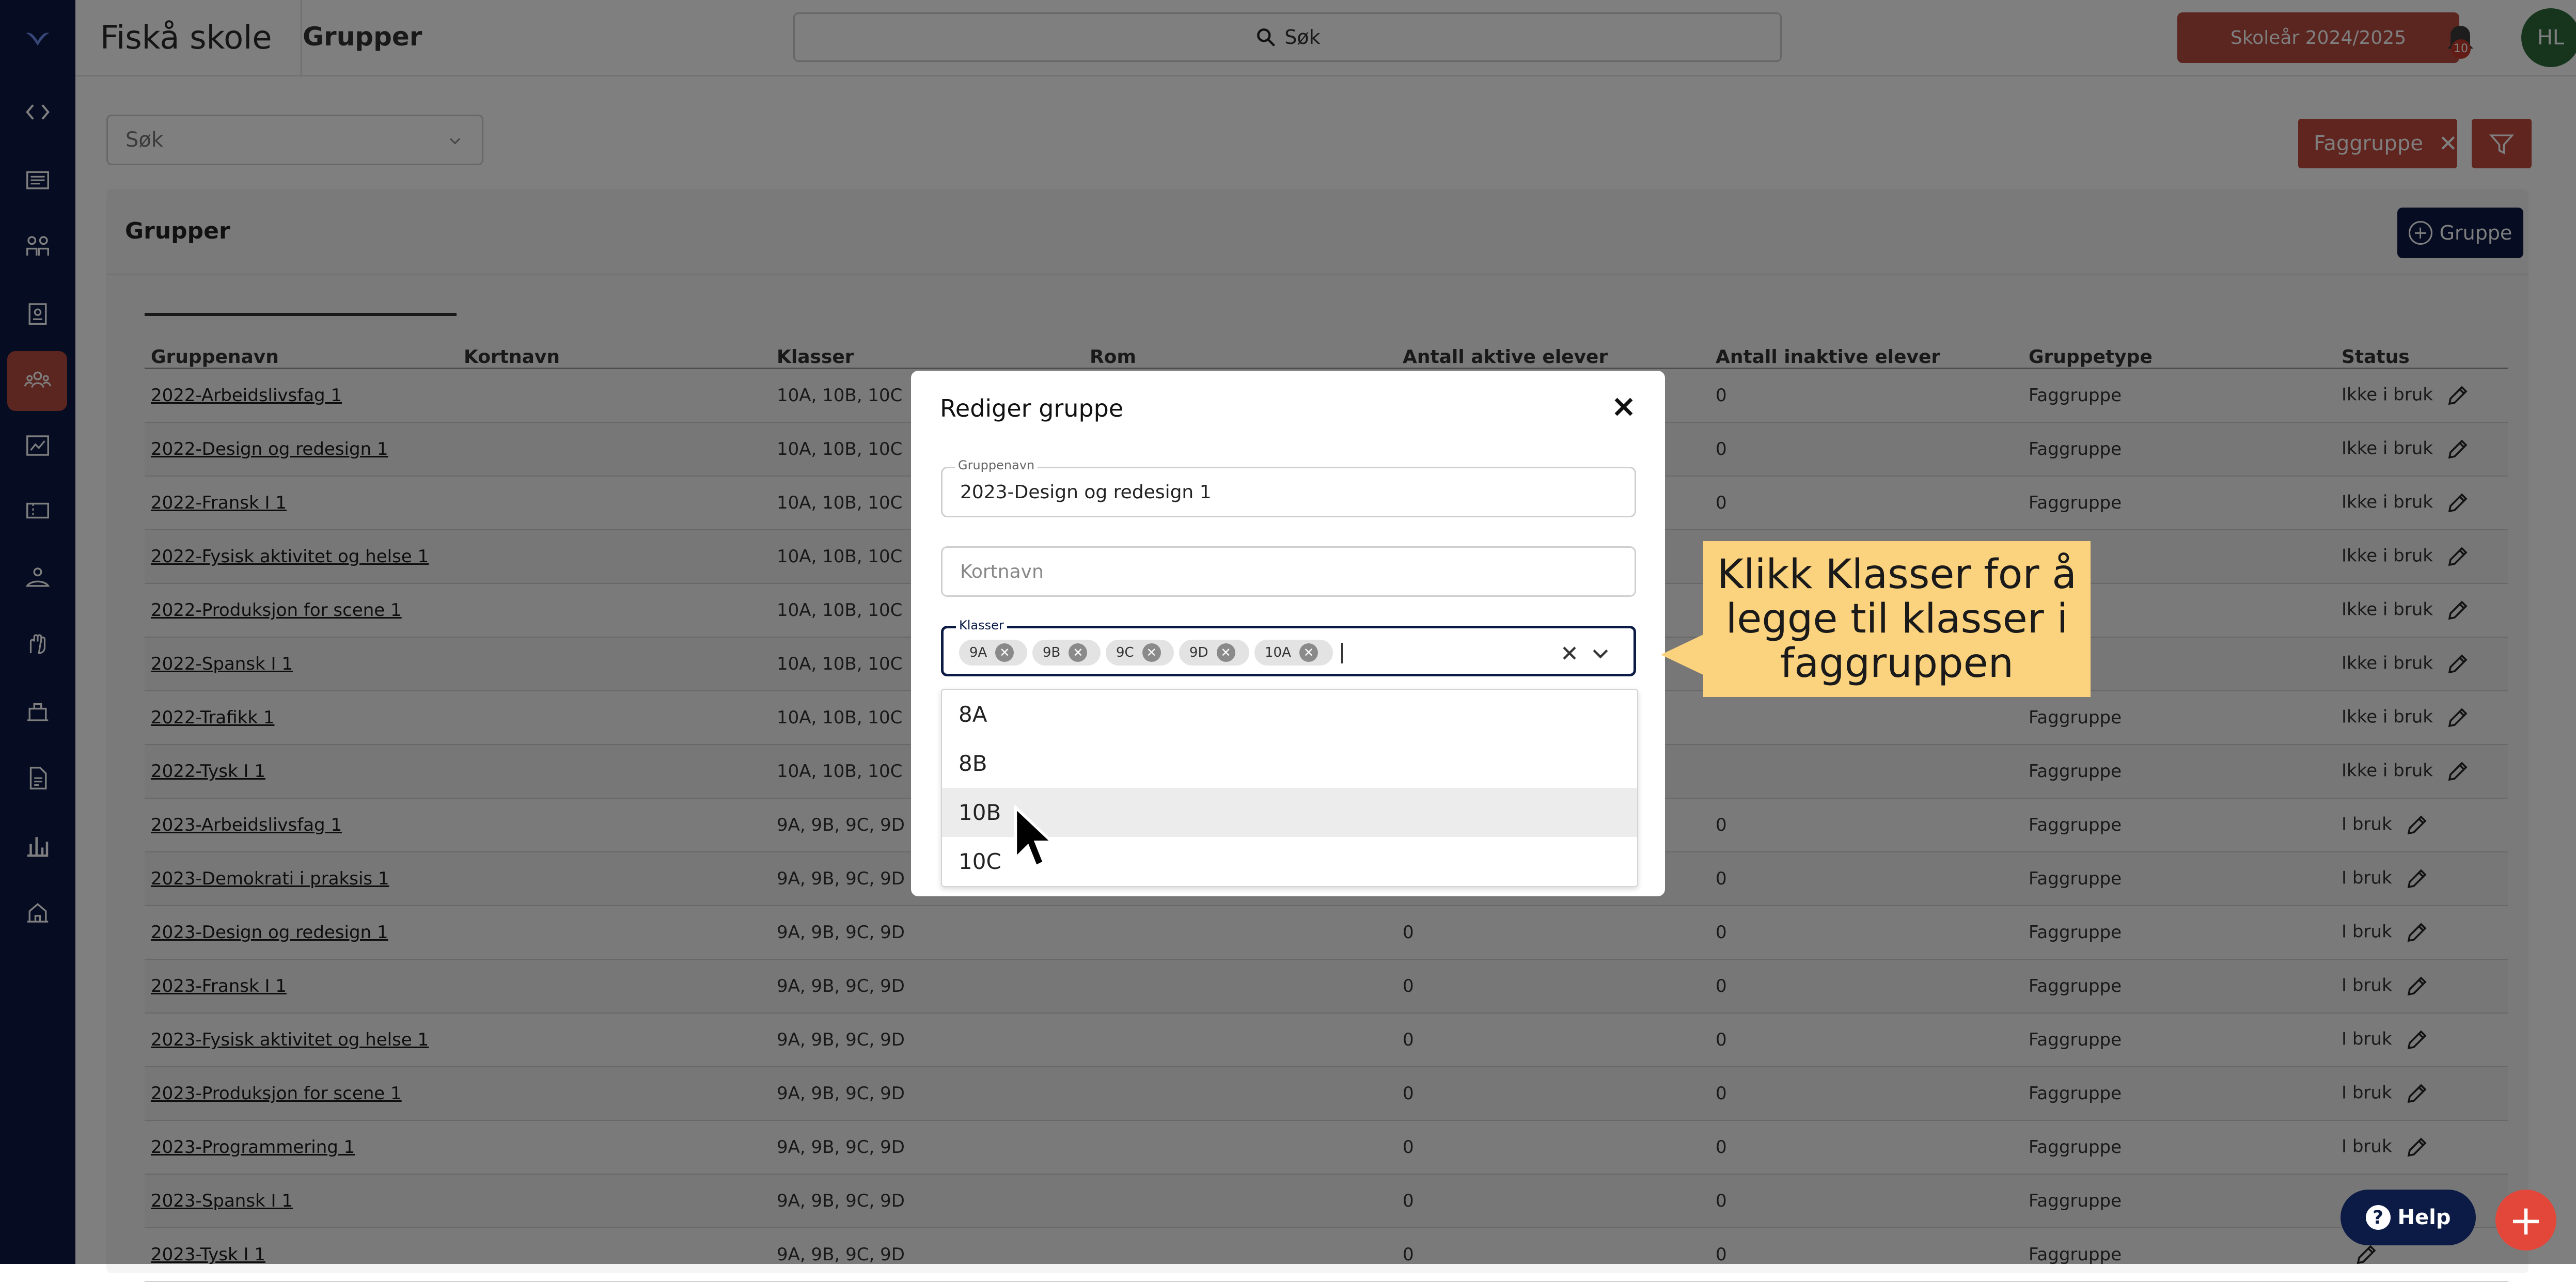  What do you see at coordinates (1289, 488) in the screenshot?
I see `gruppenavn-field: Gruppenavn 2023-Design og redesign 1` at bounding box center [1289, 488].